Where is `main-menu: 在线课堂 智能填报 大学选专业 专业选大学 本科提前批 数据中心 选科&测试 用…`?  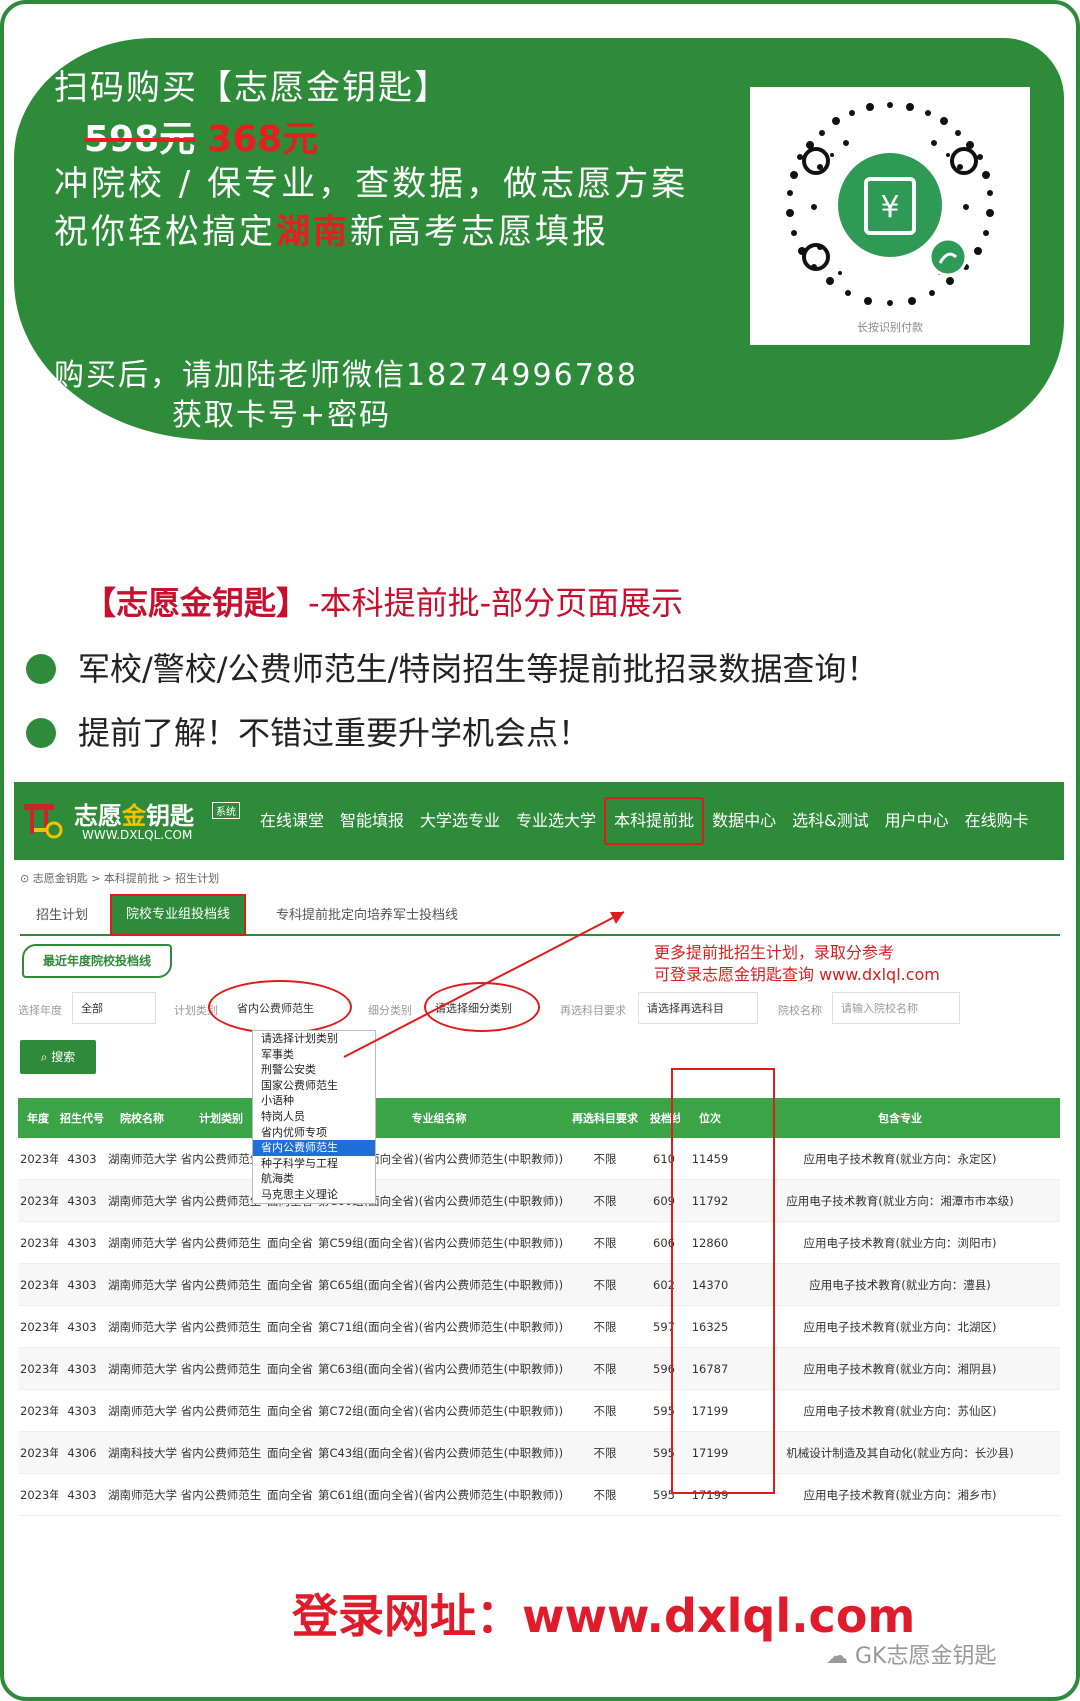 main-menu: 在线课堂 智能填报 大学选专业 专业选大学 本科提前批 数据中心 选科&测试 用… is located at coordinates (644, 821).